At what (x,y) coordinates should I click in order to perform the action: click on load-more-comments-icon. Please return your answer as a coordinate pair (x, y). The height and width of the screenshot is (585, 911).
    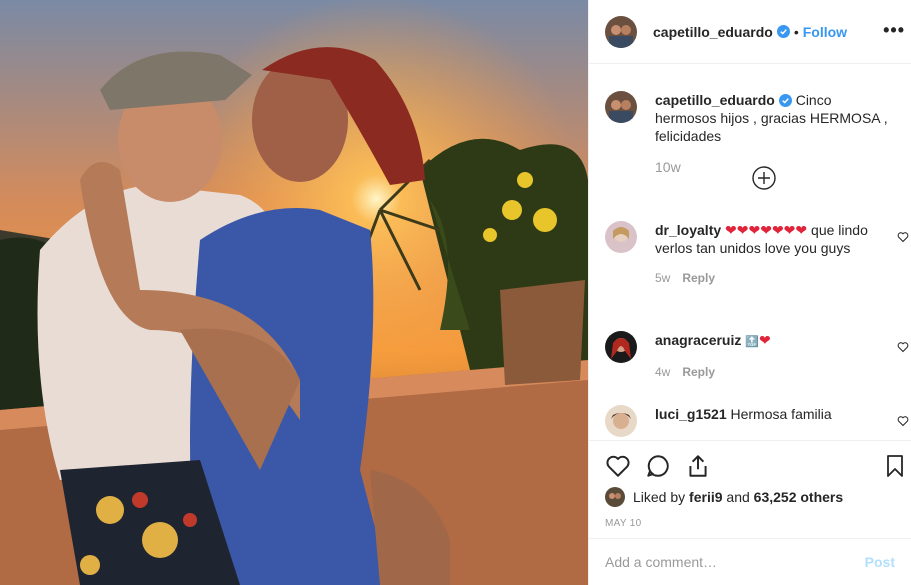
    Looking at the image, I should click on (764, 178).